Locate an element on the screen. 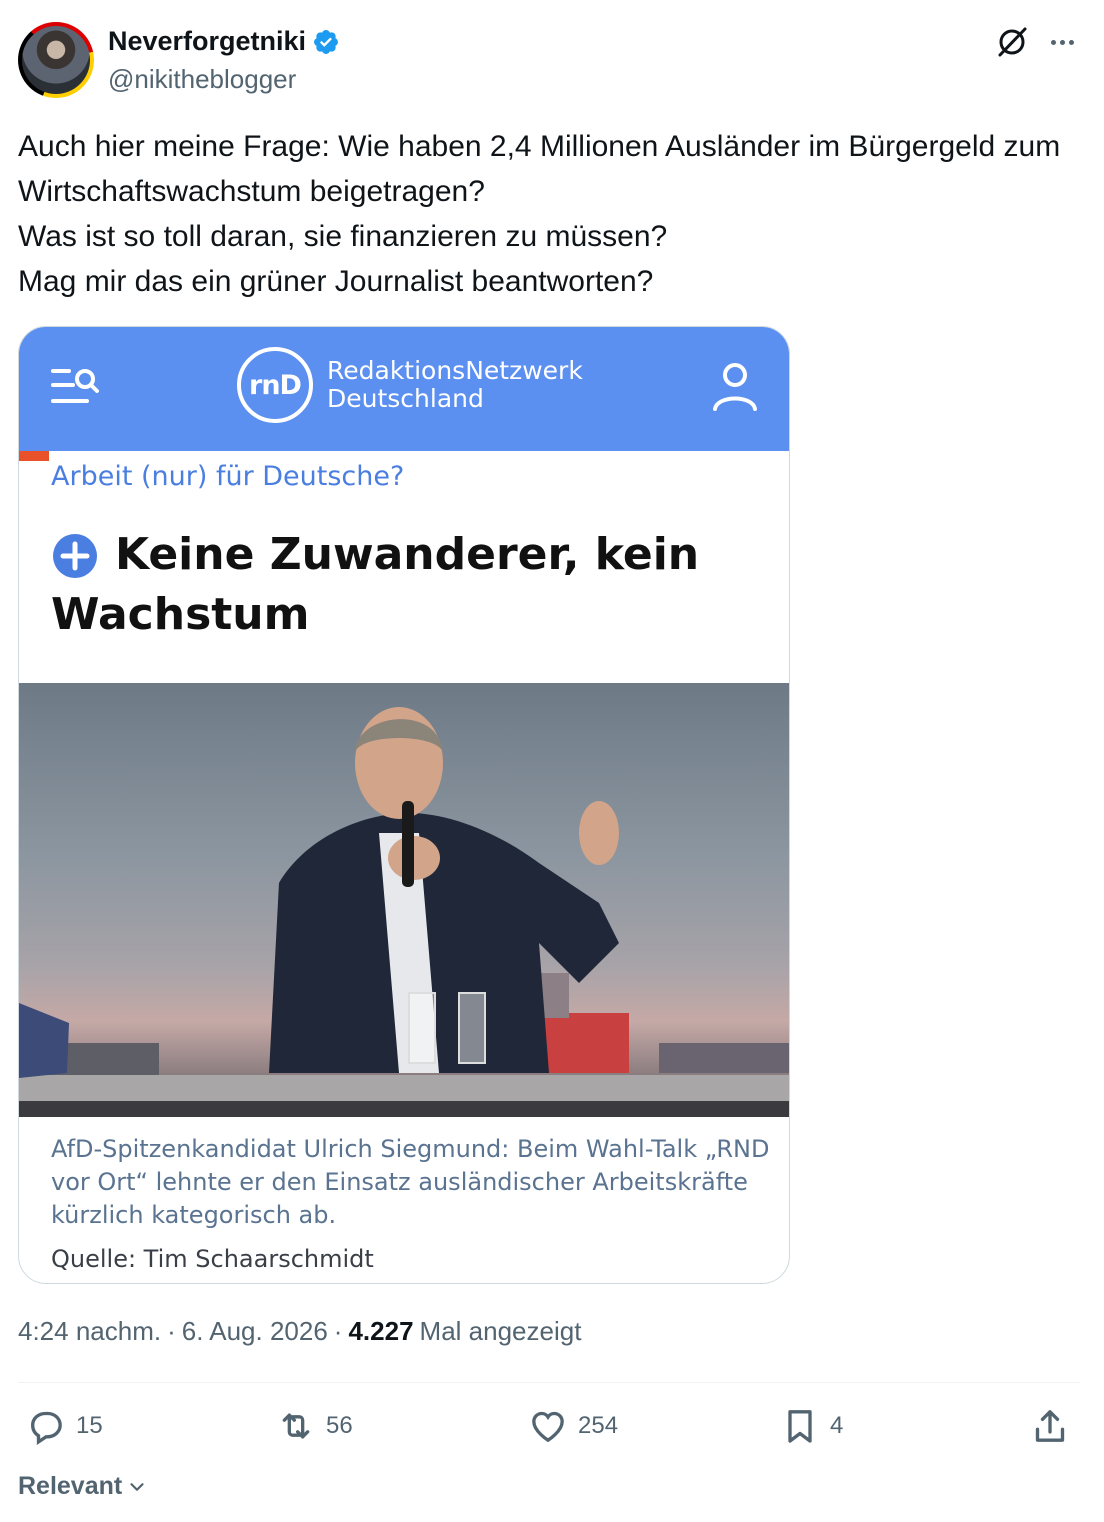  rnd-header-bar: rnD RedaktionsNetzwerk Deutschland is located at coordinates (404, 389).